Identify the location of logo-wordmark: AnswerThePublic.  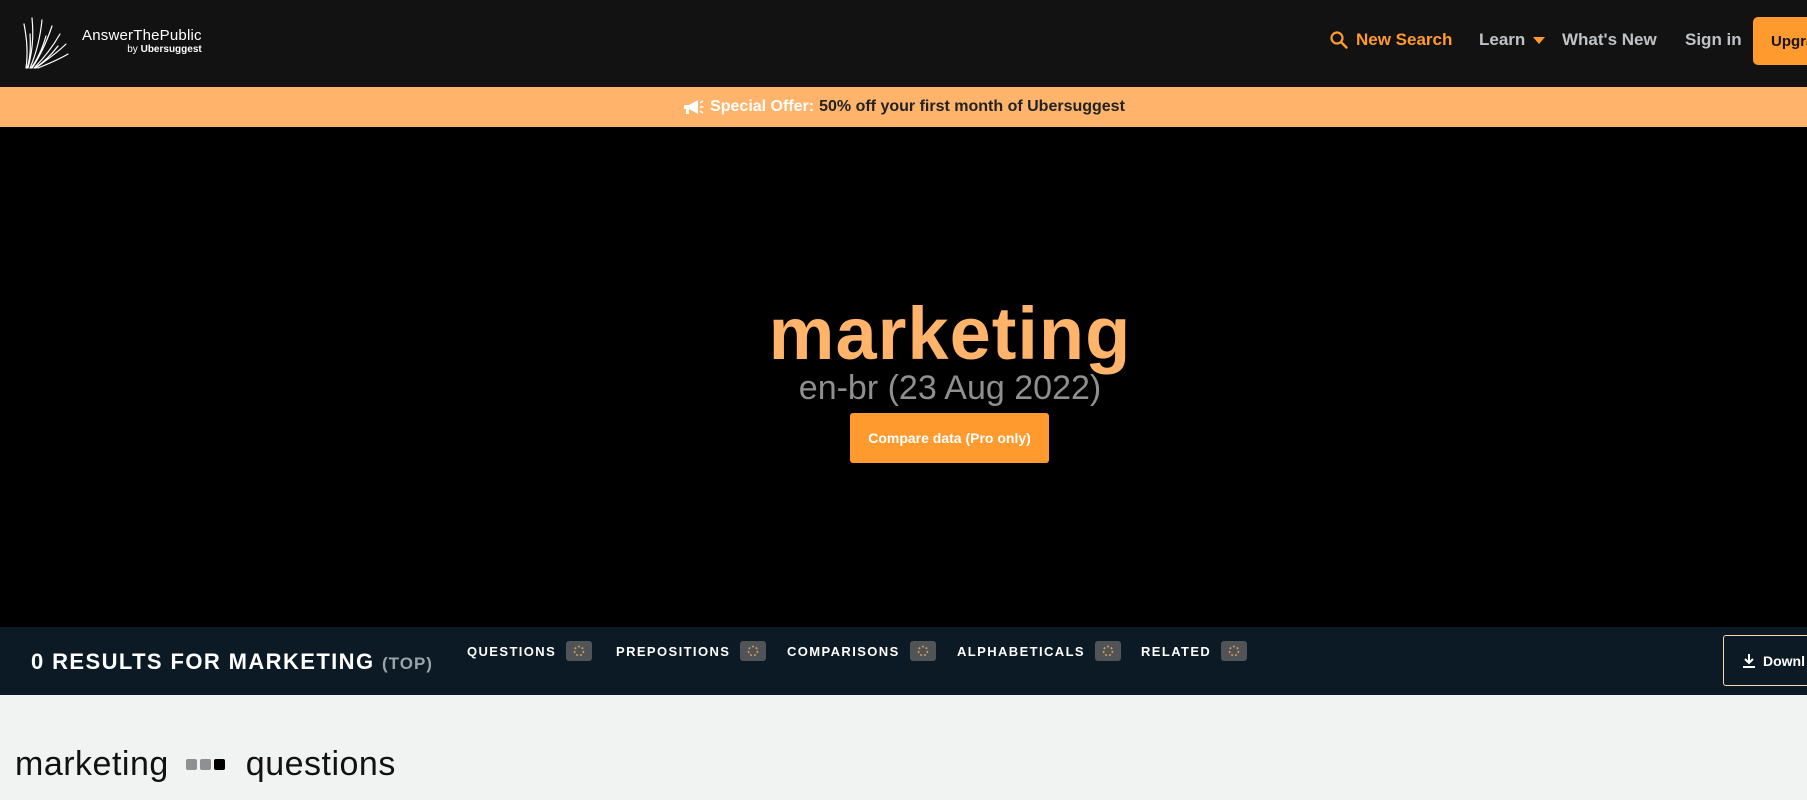
(142, 35).